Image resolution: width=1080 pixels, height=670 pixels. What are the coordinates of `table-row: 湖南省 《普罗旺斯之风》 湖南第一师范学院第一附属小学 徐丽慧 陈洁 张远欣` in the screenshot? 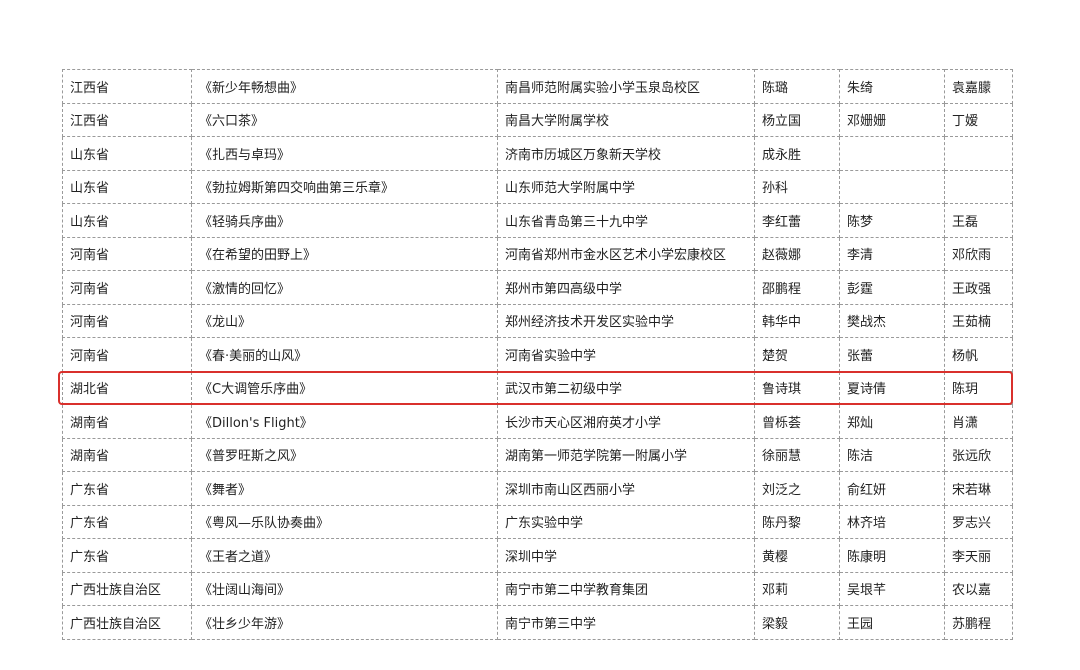 It's located at (537, 454).